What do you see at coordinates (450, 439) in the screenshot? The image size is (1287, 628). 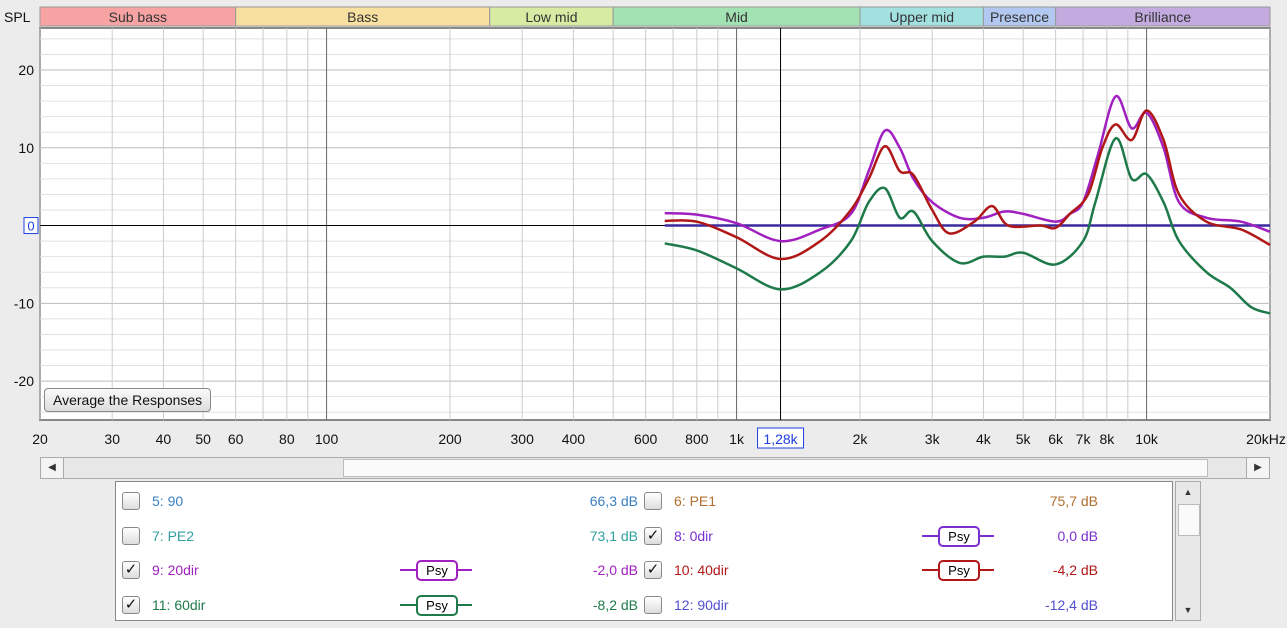 I see `x-tick-label: 200` at bounding box center [450, 439].